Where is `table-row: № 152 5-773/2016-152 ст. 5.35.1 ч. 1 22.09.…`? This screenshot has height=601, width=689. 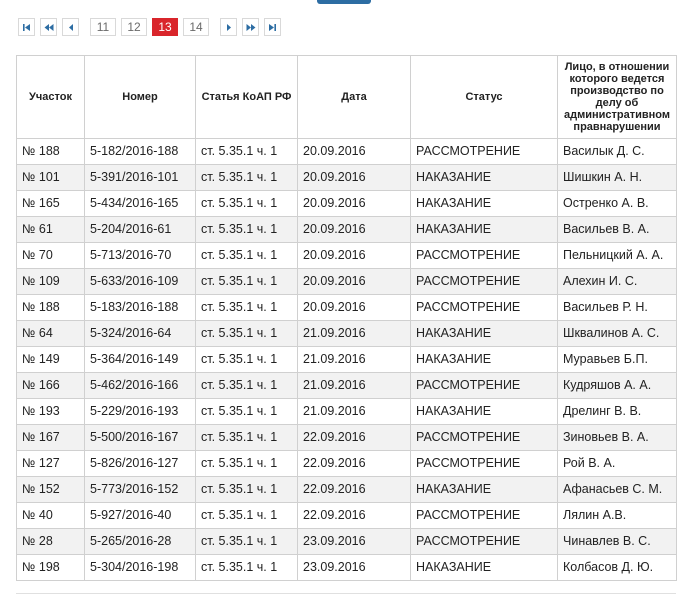 table-row: № 152 5-773/2016-152 ст. 5.35.1 ч. 1 22.09.… is located at coordinates (346, 489).